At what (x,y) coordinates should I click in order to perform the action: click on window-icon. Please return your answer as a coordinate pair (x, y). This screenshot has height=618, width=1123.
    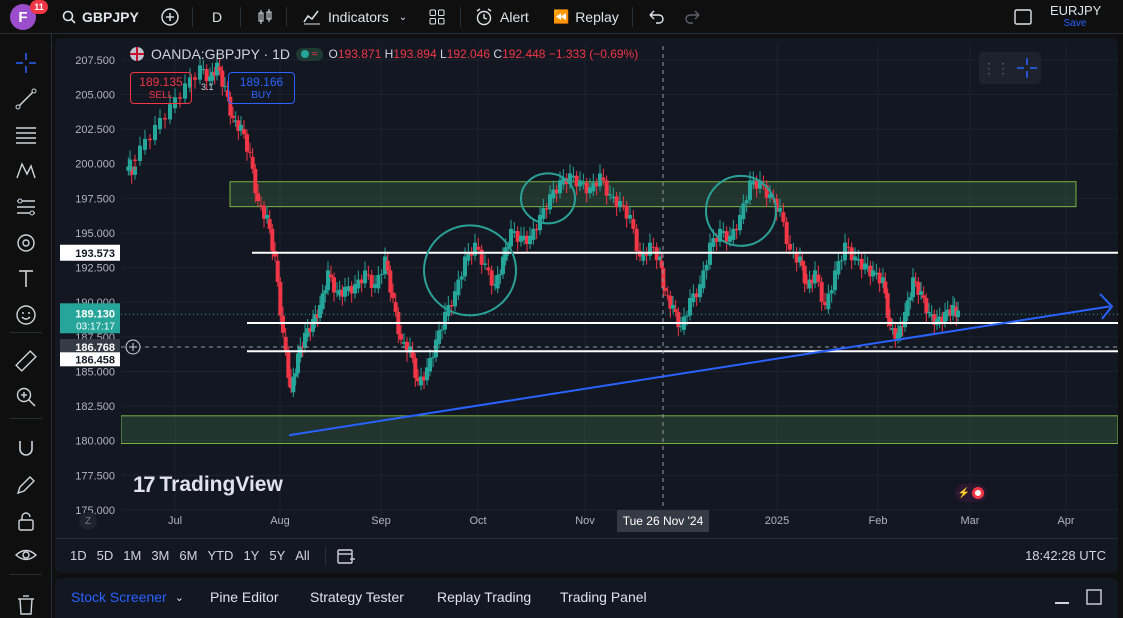
    Looking at the image, I should click on (1023, 17).